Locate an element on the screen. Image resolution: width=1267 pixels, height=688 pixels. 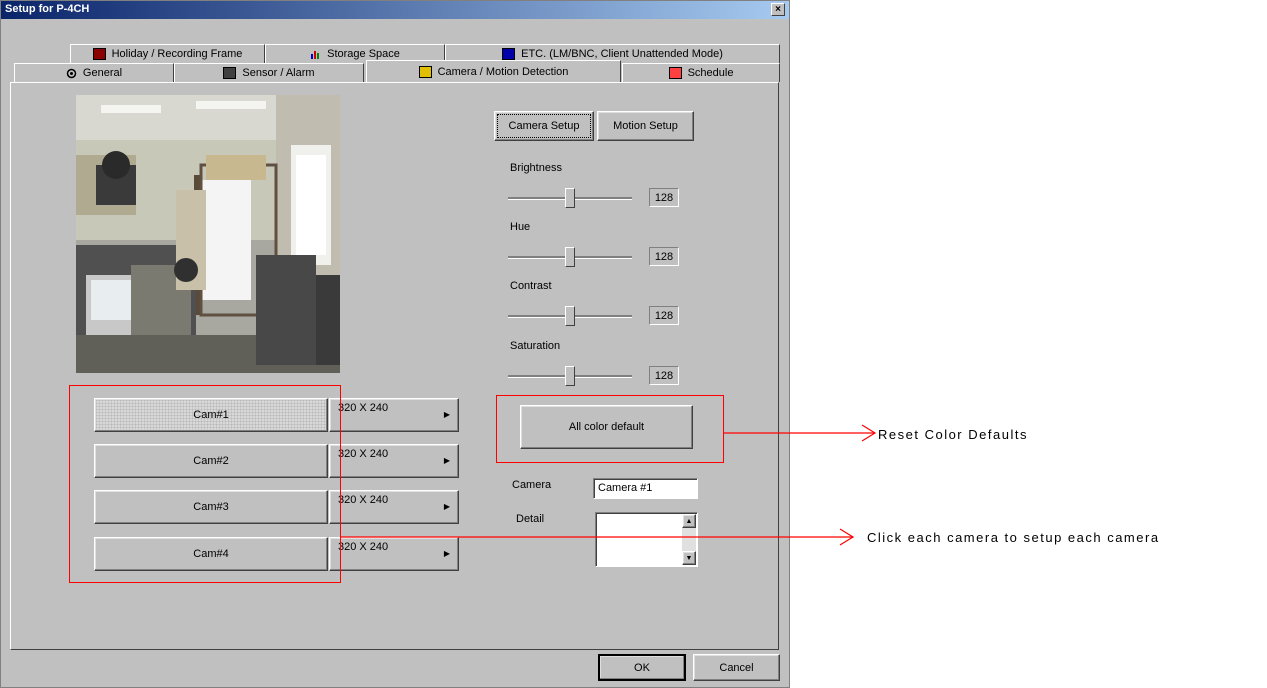
window-title: Setup for P-4CH is located at coordinates (47, 9).